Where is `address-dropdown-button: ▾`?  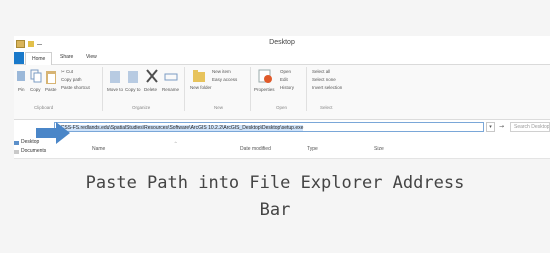 address-dropdown-button: ▾ is located at coordinates (490, 127).